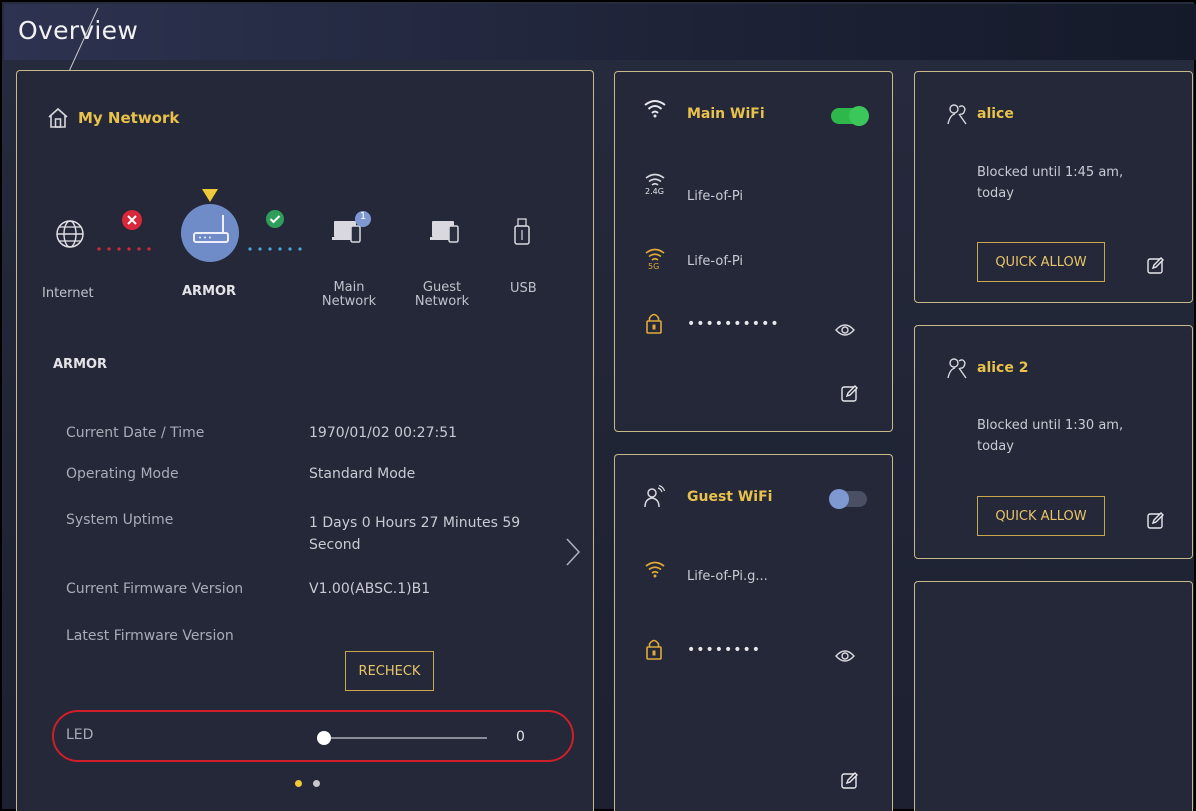 The height and width of the screenshot is (811, 1196). I want to click on info-value-uptime: 1 Days 0 Hours 27 Minutes 59 Second, so click(415, 534).